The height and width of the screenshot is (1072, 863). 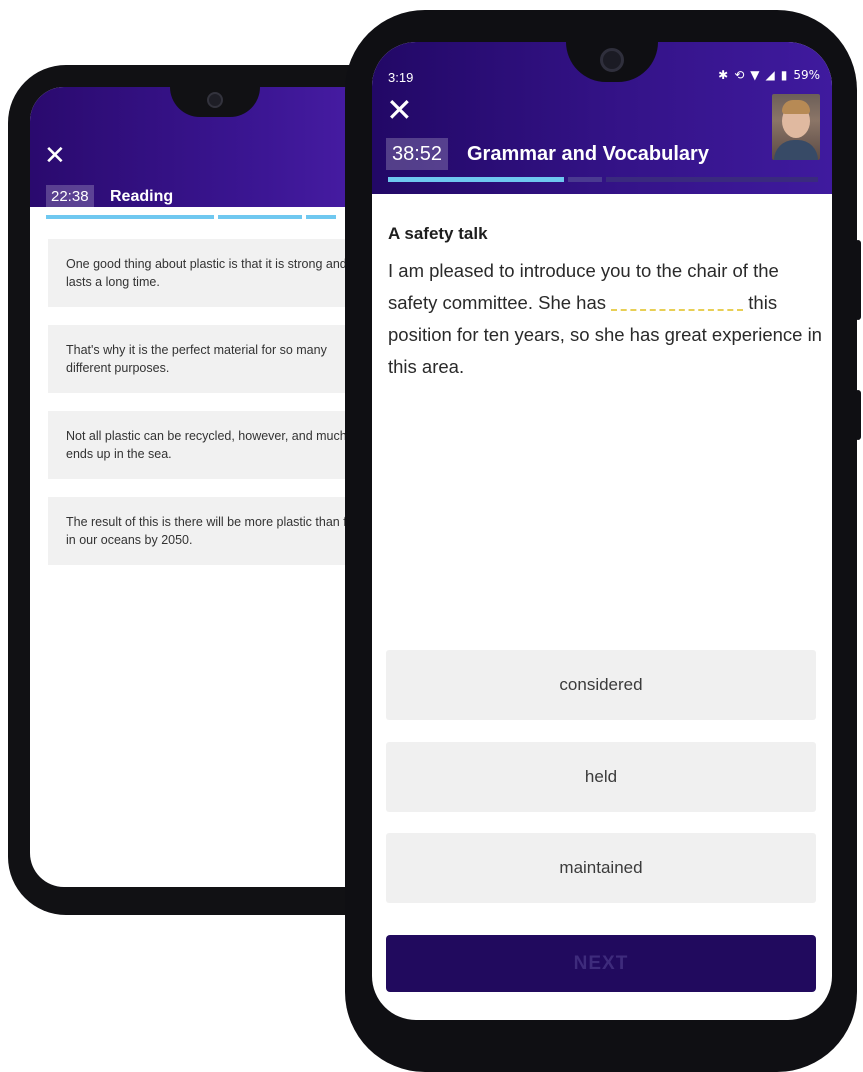 I want to click on answer-option-maintained: maintained, so click(x=601, y=868).